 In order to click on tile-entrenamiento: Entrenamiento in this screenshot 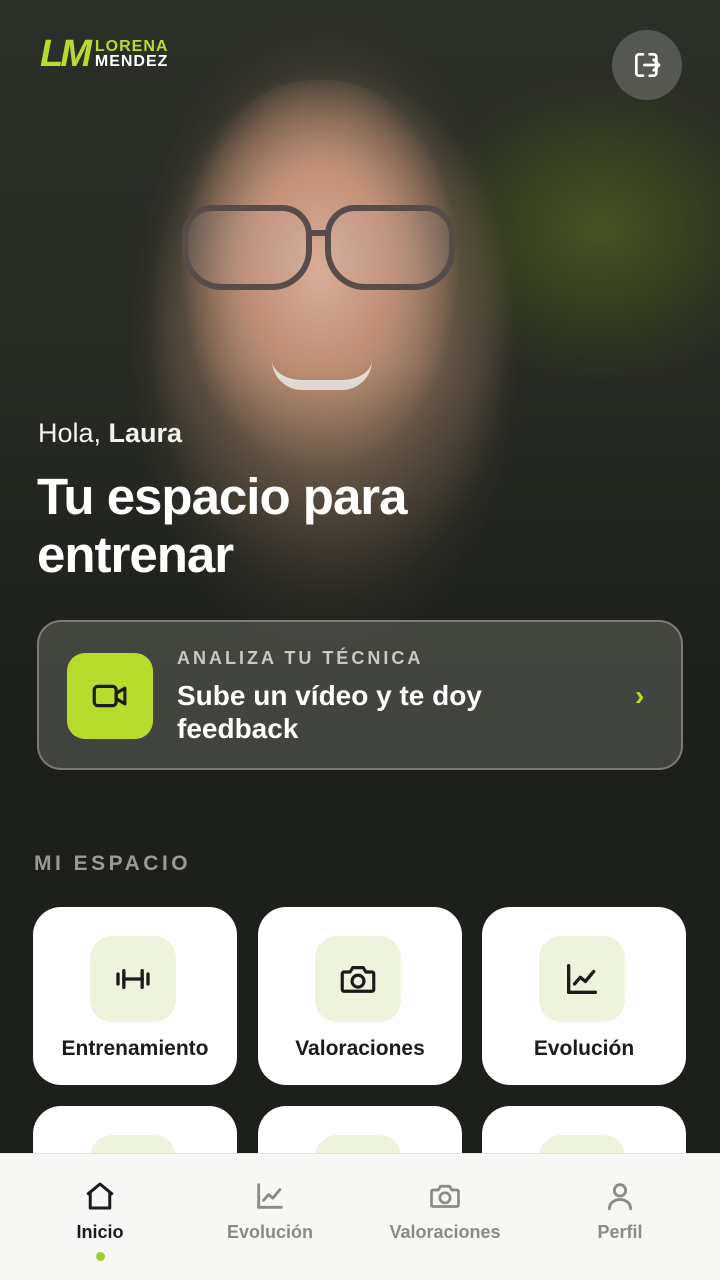, I will do `click(135, 996)`.